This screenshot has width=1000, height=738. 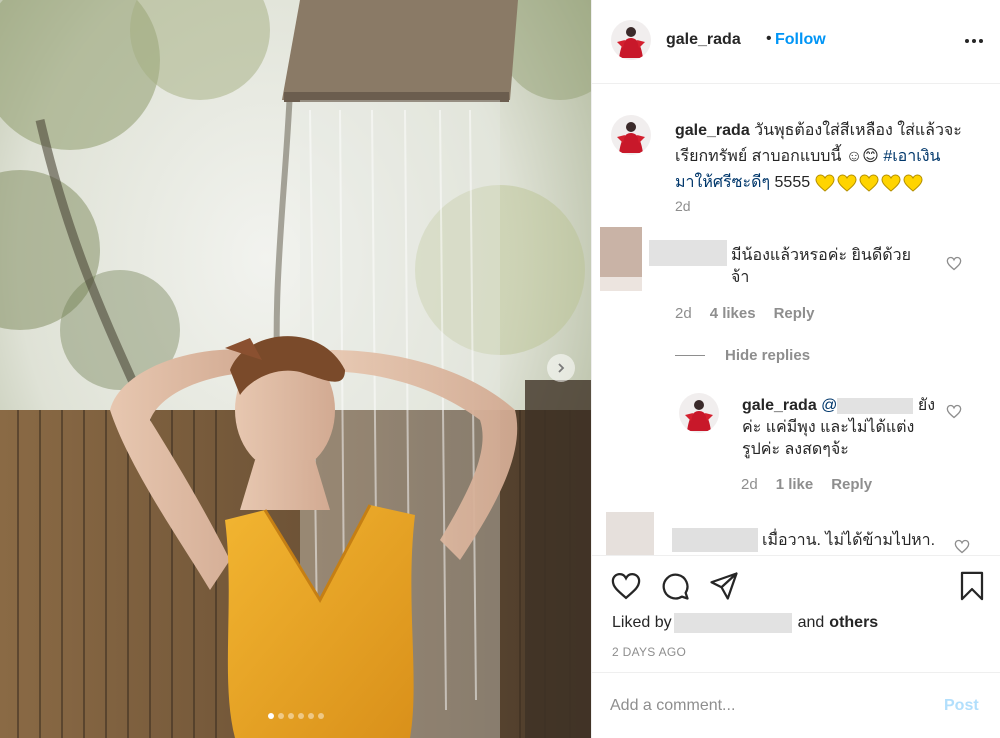 What do you see at coordinates (795, 449) in the screenshot?
I see `reply-text-line3: รูปค่ะ ลงสดๆจ้ะ` at bounding box center [795, 449].